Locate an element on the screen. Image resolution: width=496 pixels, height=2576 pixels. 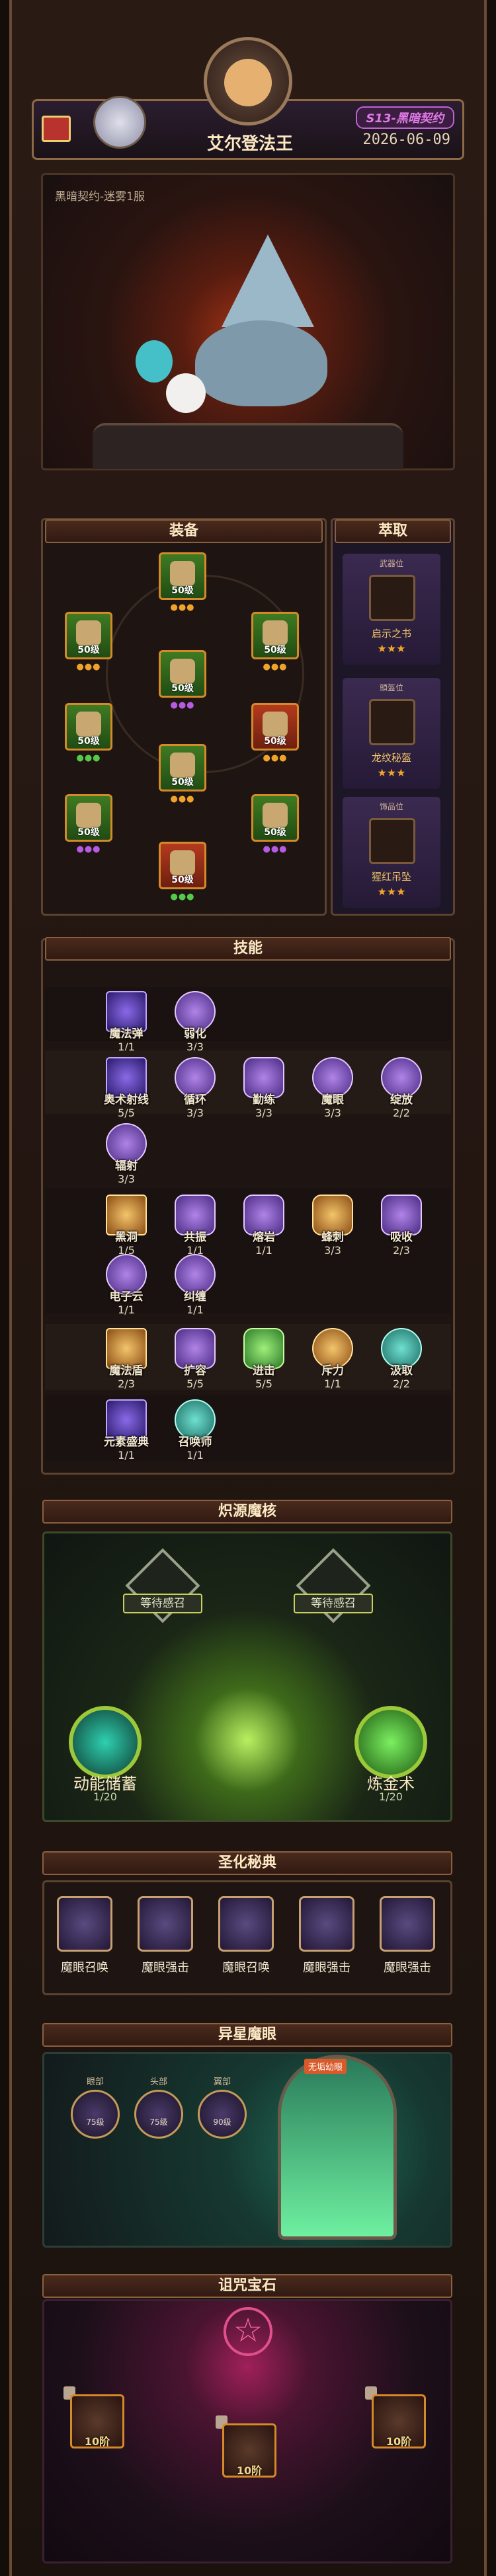
equip-slot-book: 50级 is located at coordinates (89, 635).